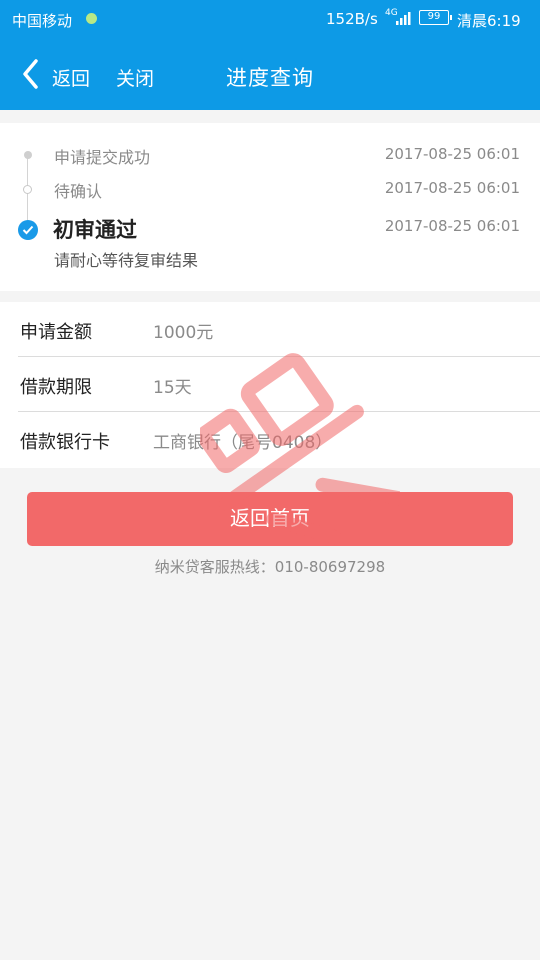 The width and height of the screenshot is (540, 960). I want to click on status-bar: 中国移动 152B/s 4G 99 清晨6:19, so click(270, 19).